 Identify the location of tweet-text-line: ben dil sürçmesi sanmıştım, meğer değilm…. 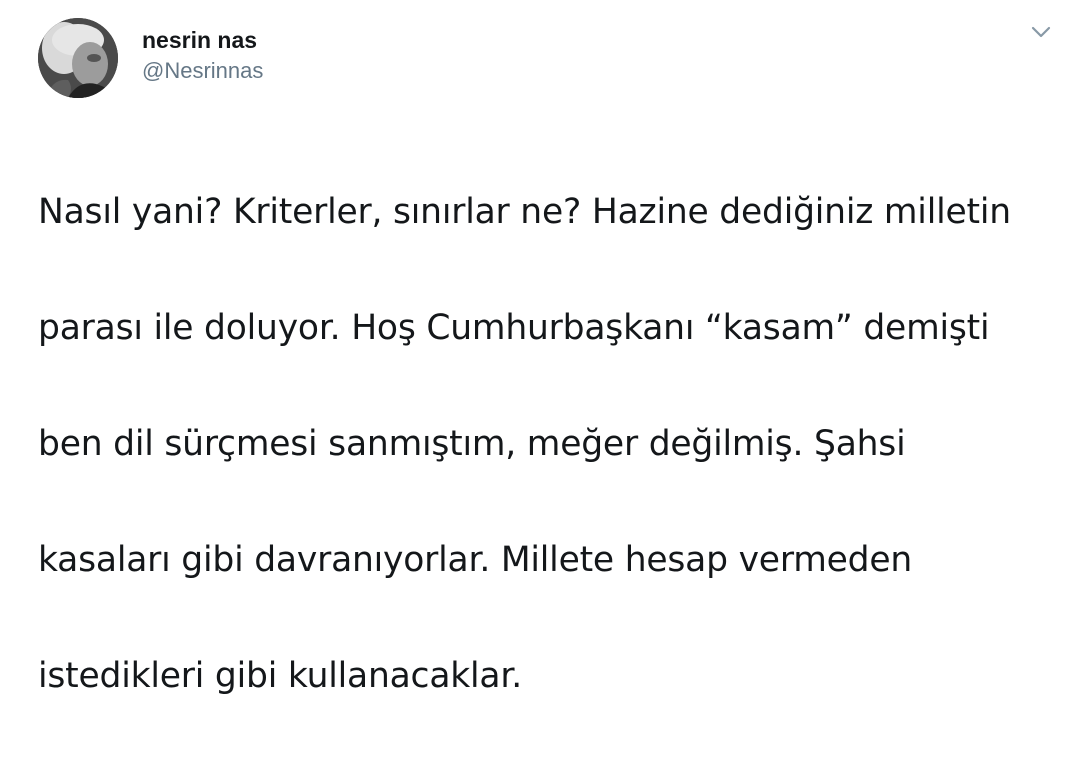
(472, 444).